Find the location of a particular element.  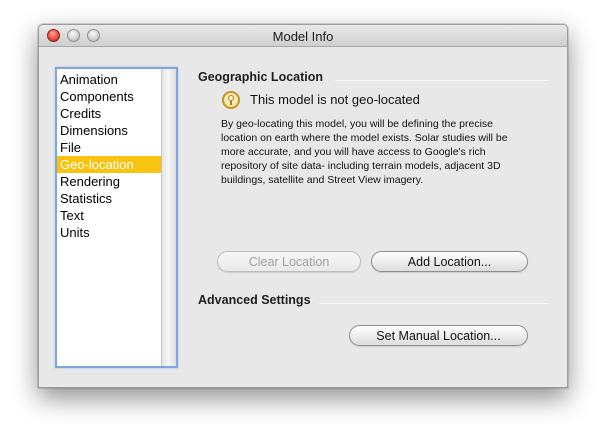

lightbulb-icon is located at coordinates (231, 100).